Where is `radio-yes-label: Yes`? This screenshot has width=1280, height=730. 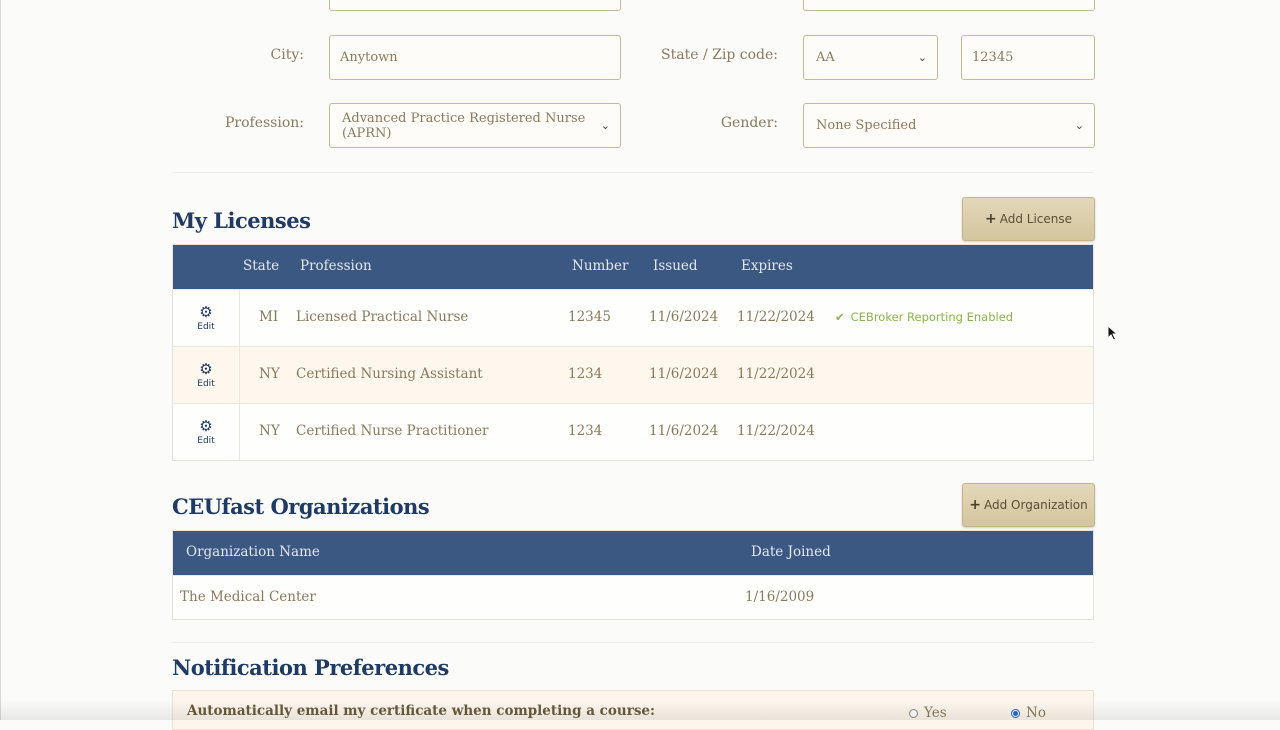
radio-yes-label: Yes is located at coordinates (935, 713).